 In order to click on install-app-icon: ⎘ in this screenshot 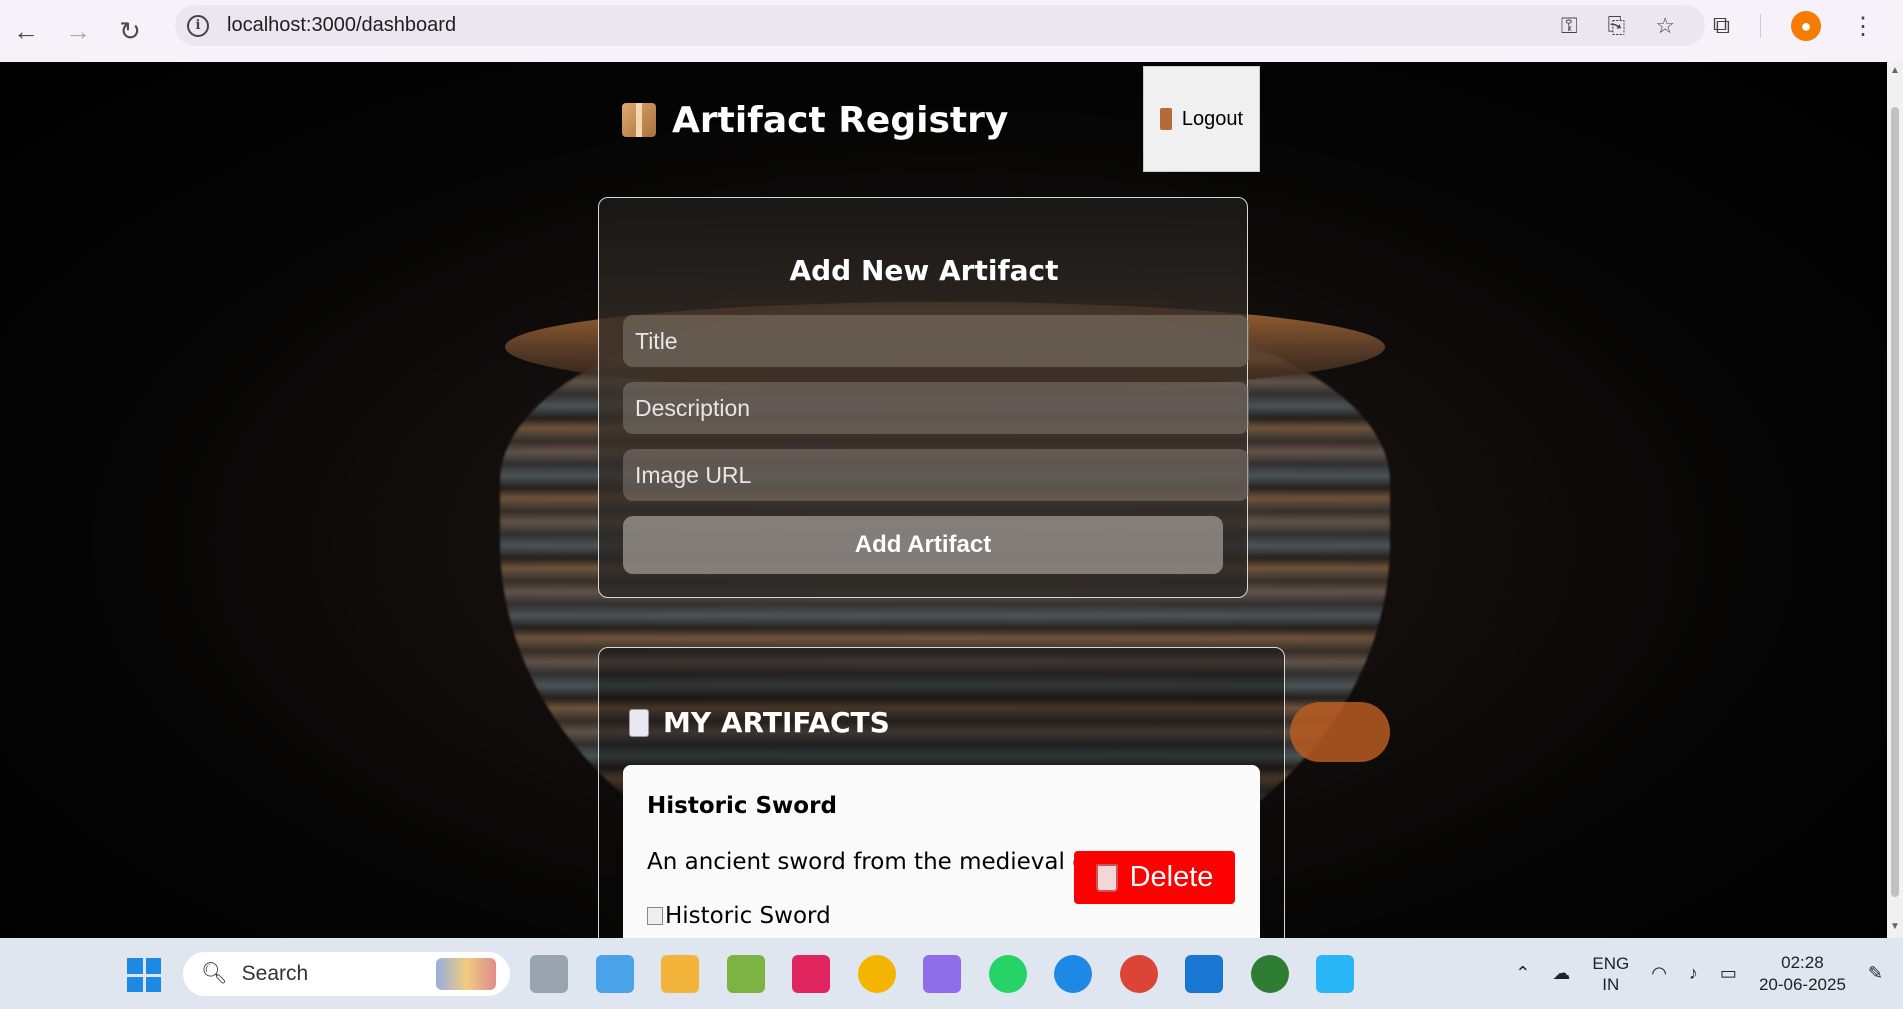, I will do `click(1617, 26)`.